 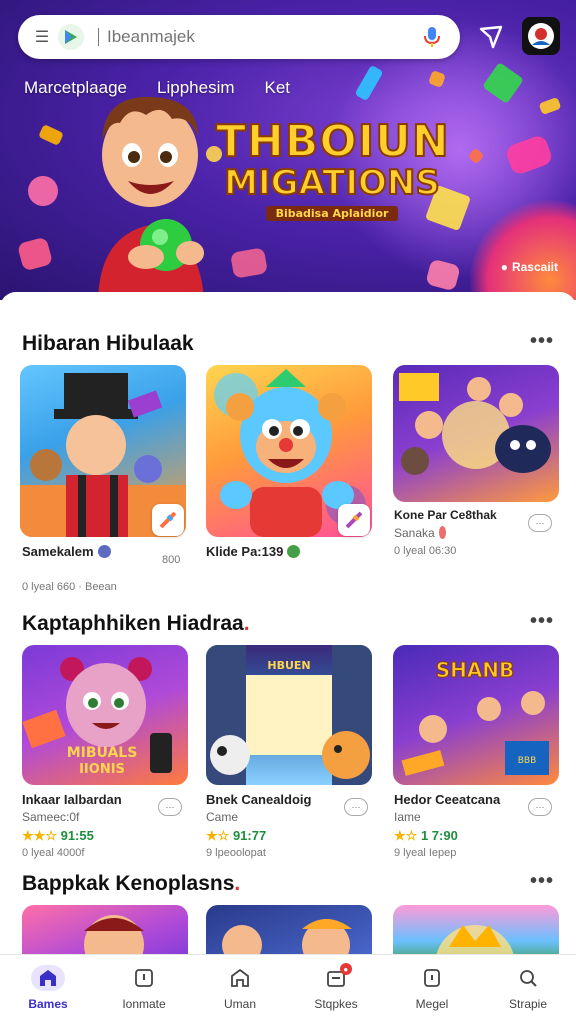 I want to click on game-rating: ★☆ 1 7:90, so click(x=426, y=835).